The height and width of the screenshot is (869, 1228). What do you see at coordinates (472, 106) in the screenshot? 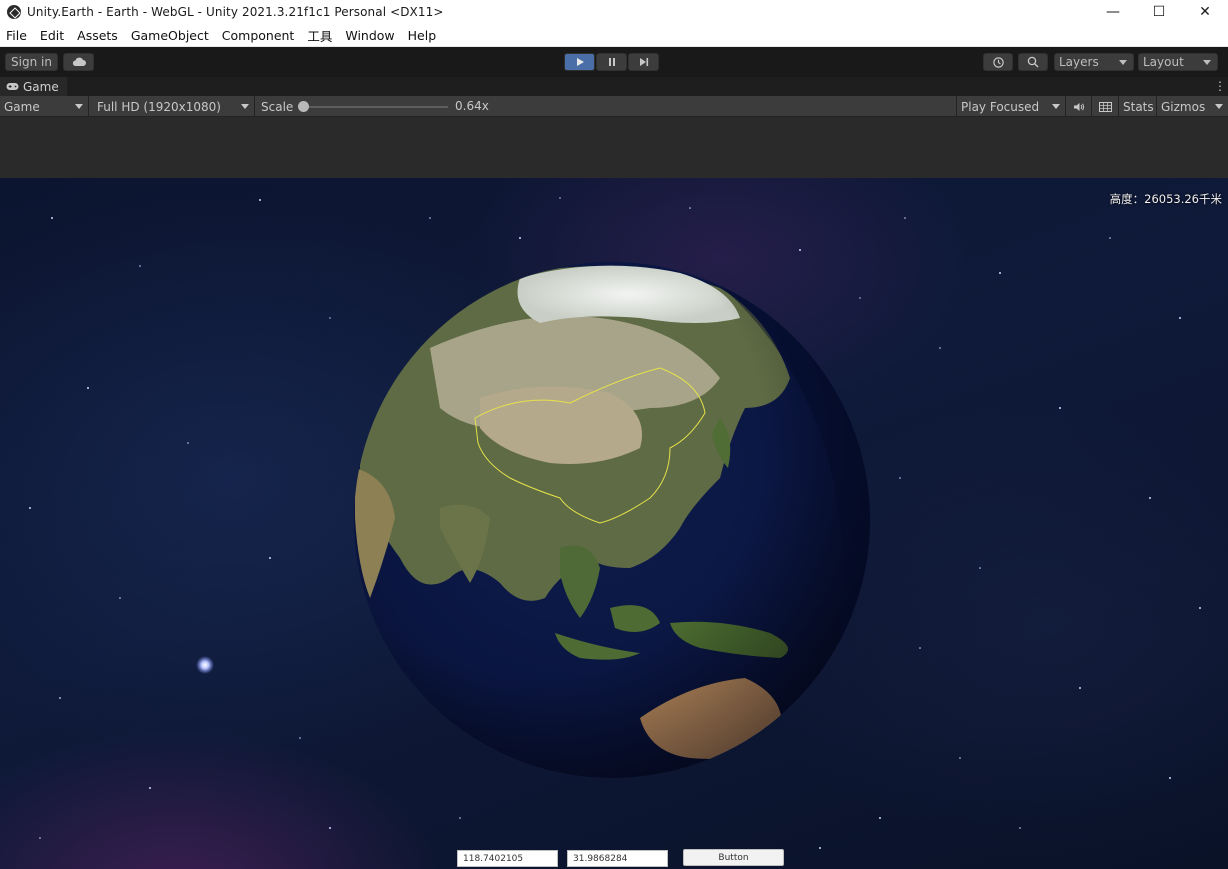
I see `scale-value: 0.64x` at bounding box center [472, 106].